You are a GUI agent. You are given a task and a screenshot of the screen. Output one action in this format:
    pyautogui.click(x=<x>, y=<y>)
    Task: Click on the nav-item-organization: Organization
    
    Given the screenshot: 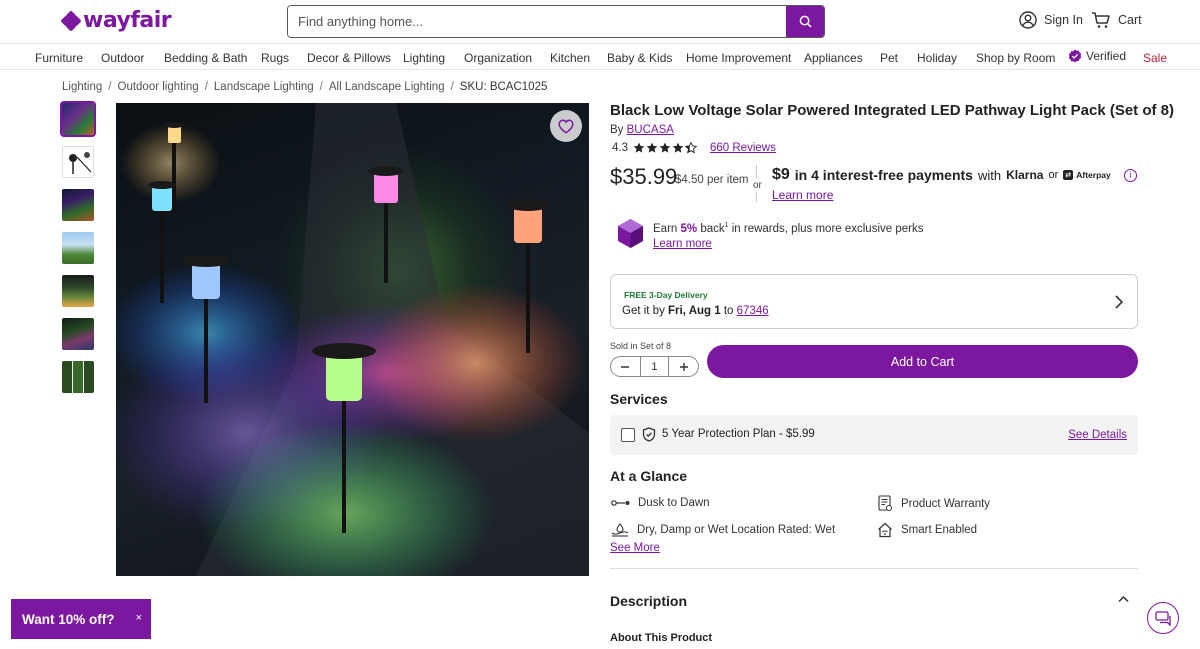 What is the action you would take?
    pyautogui.click(x=498, y=58)
    